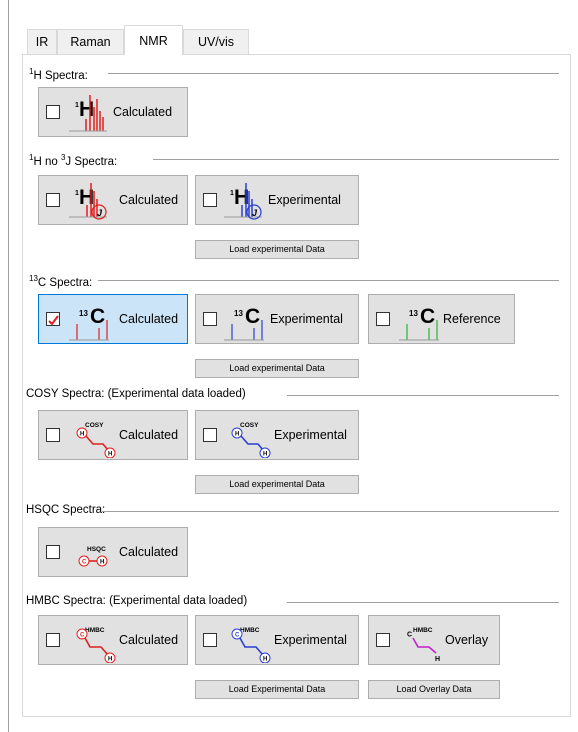 This screenshot has height=732, width=578. I want to click on c13-calculated-checkbox, so click(53, 319).